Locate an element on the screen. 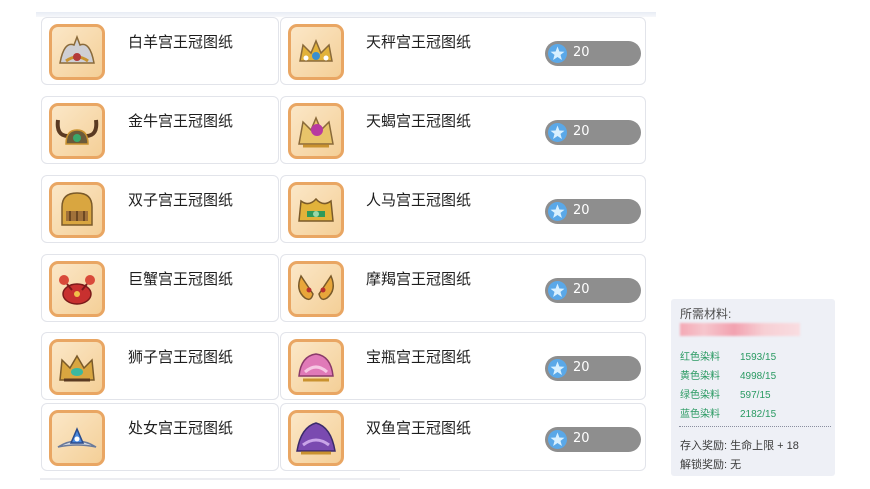  blueprint-name: 天蝎宫王冠图纸 is located at coordinates (419, 121).